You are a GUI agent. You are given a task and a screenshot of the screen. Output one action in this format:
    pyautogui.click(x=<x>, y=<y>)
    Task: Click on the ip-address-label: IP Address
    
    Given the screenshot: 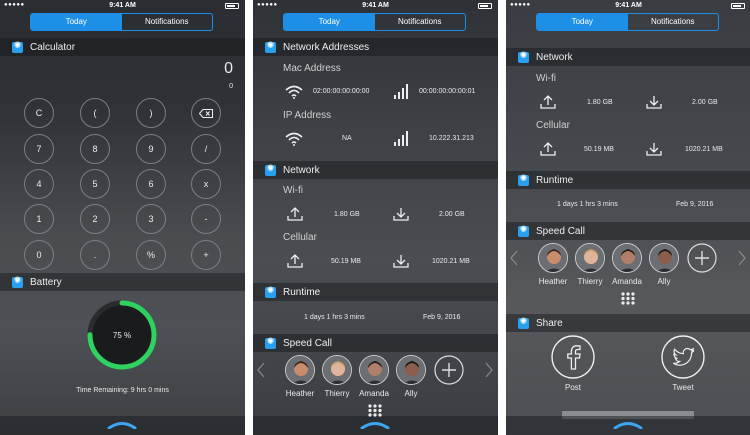 What is the action you would take?
    pyautogui.click(x=307, y=115)
    